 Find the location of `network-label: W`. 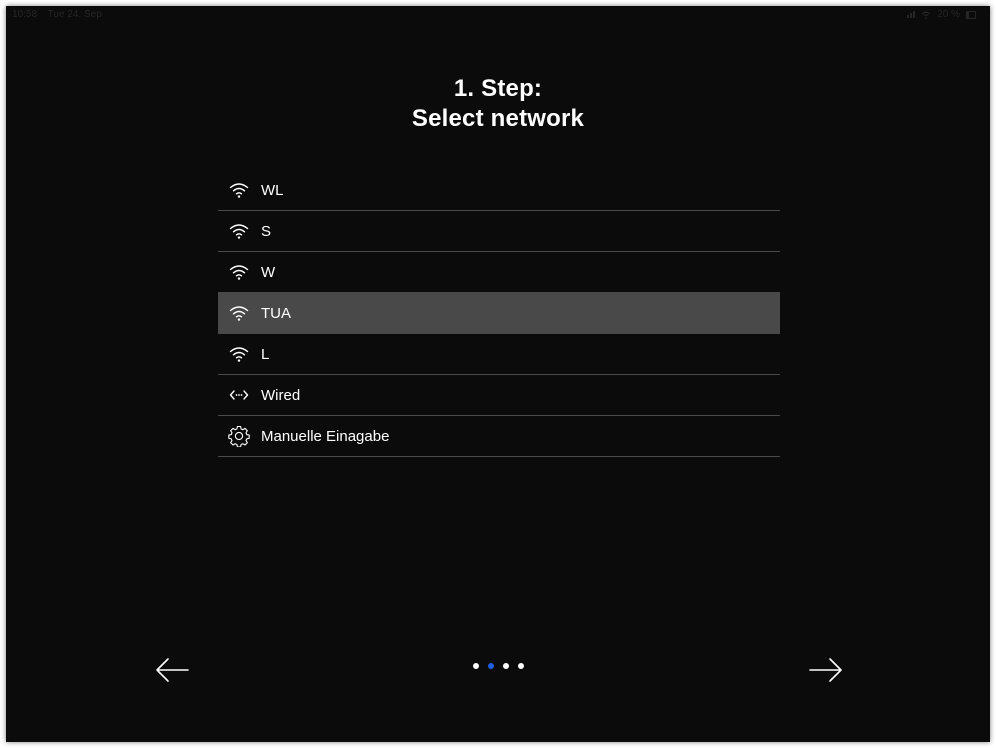

network-label: W is located at coordinates (268, 272).